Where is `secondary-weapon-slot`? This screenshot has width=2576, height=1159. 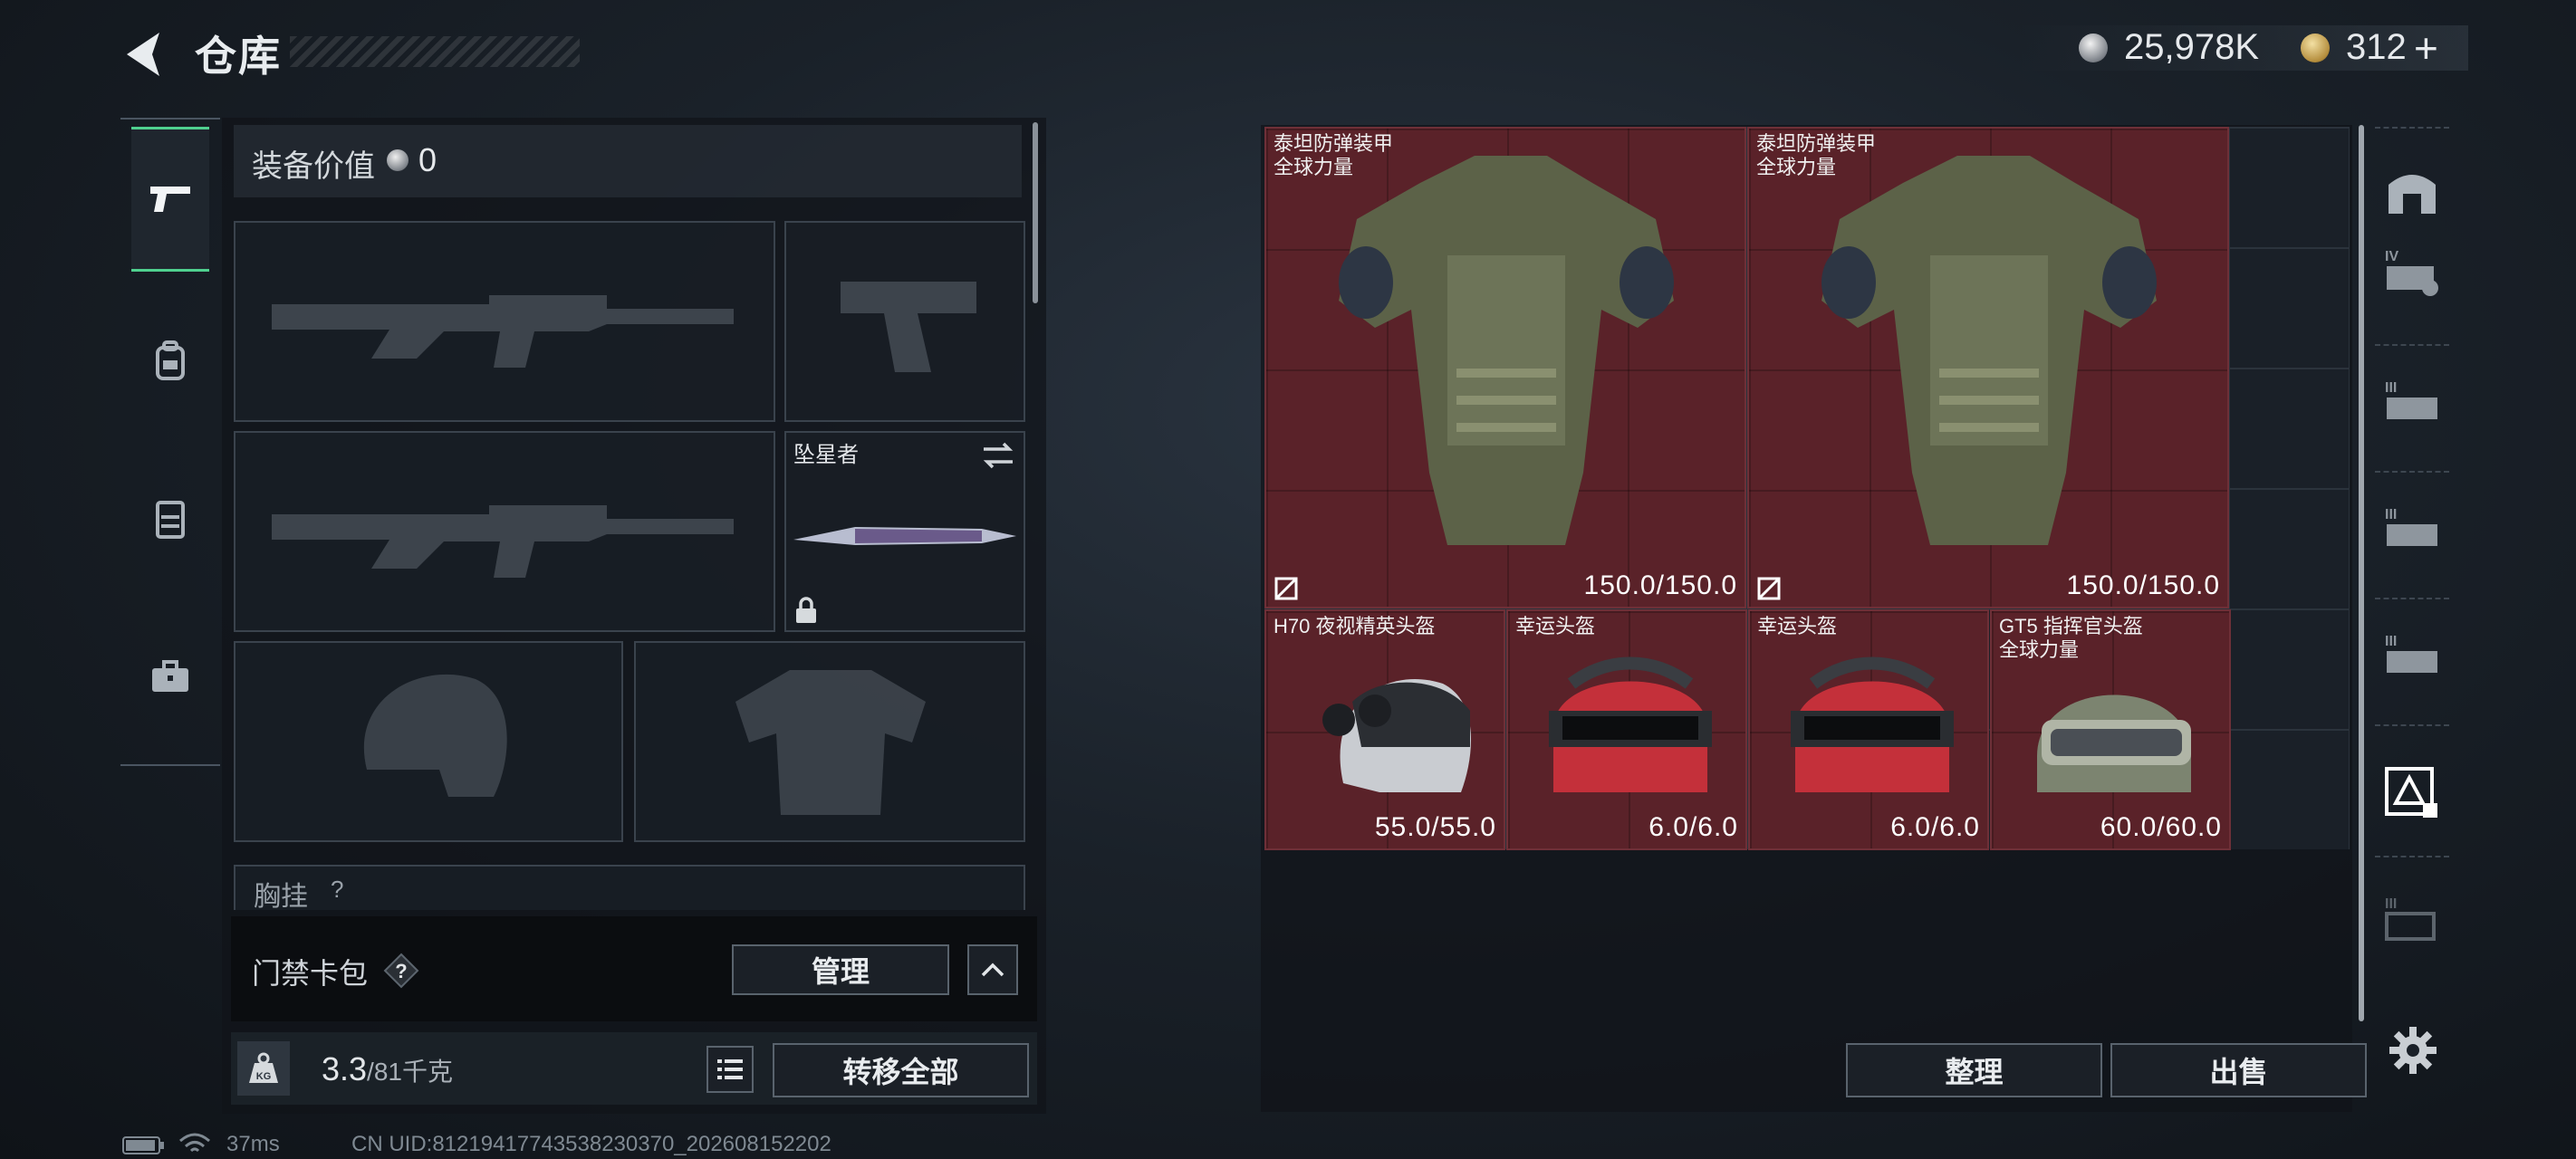 secondary-weapon-slot is located at coordinates (504, 531).